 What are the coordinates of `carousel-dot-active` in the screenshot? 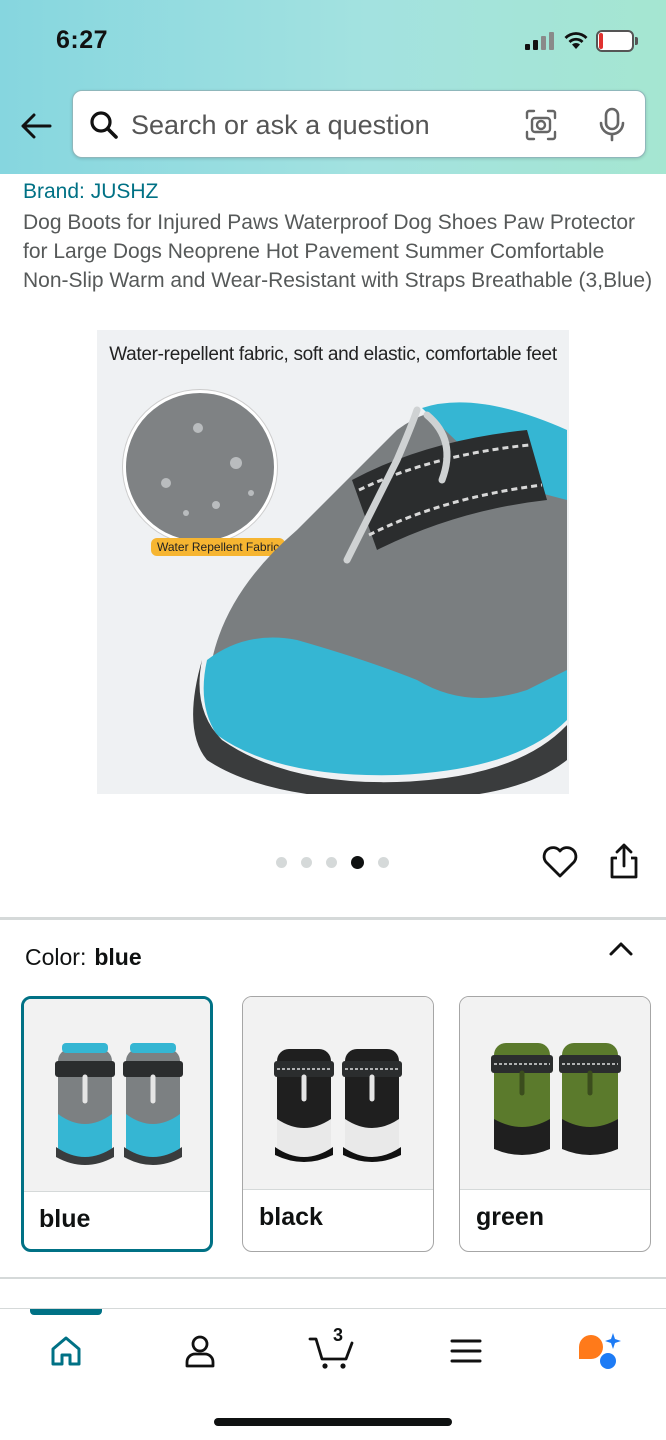 It's located at (357, 862).